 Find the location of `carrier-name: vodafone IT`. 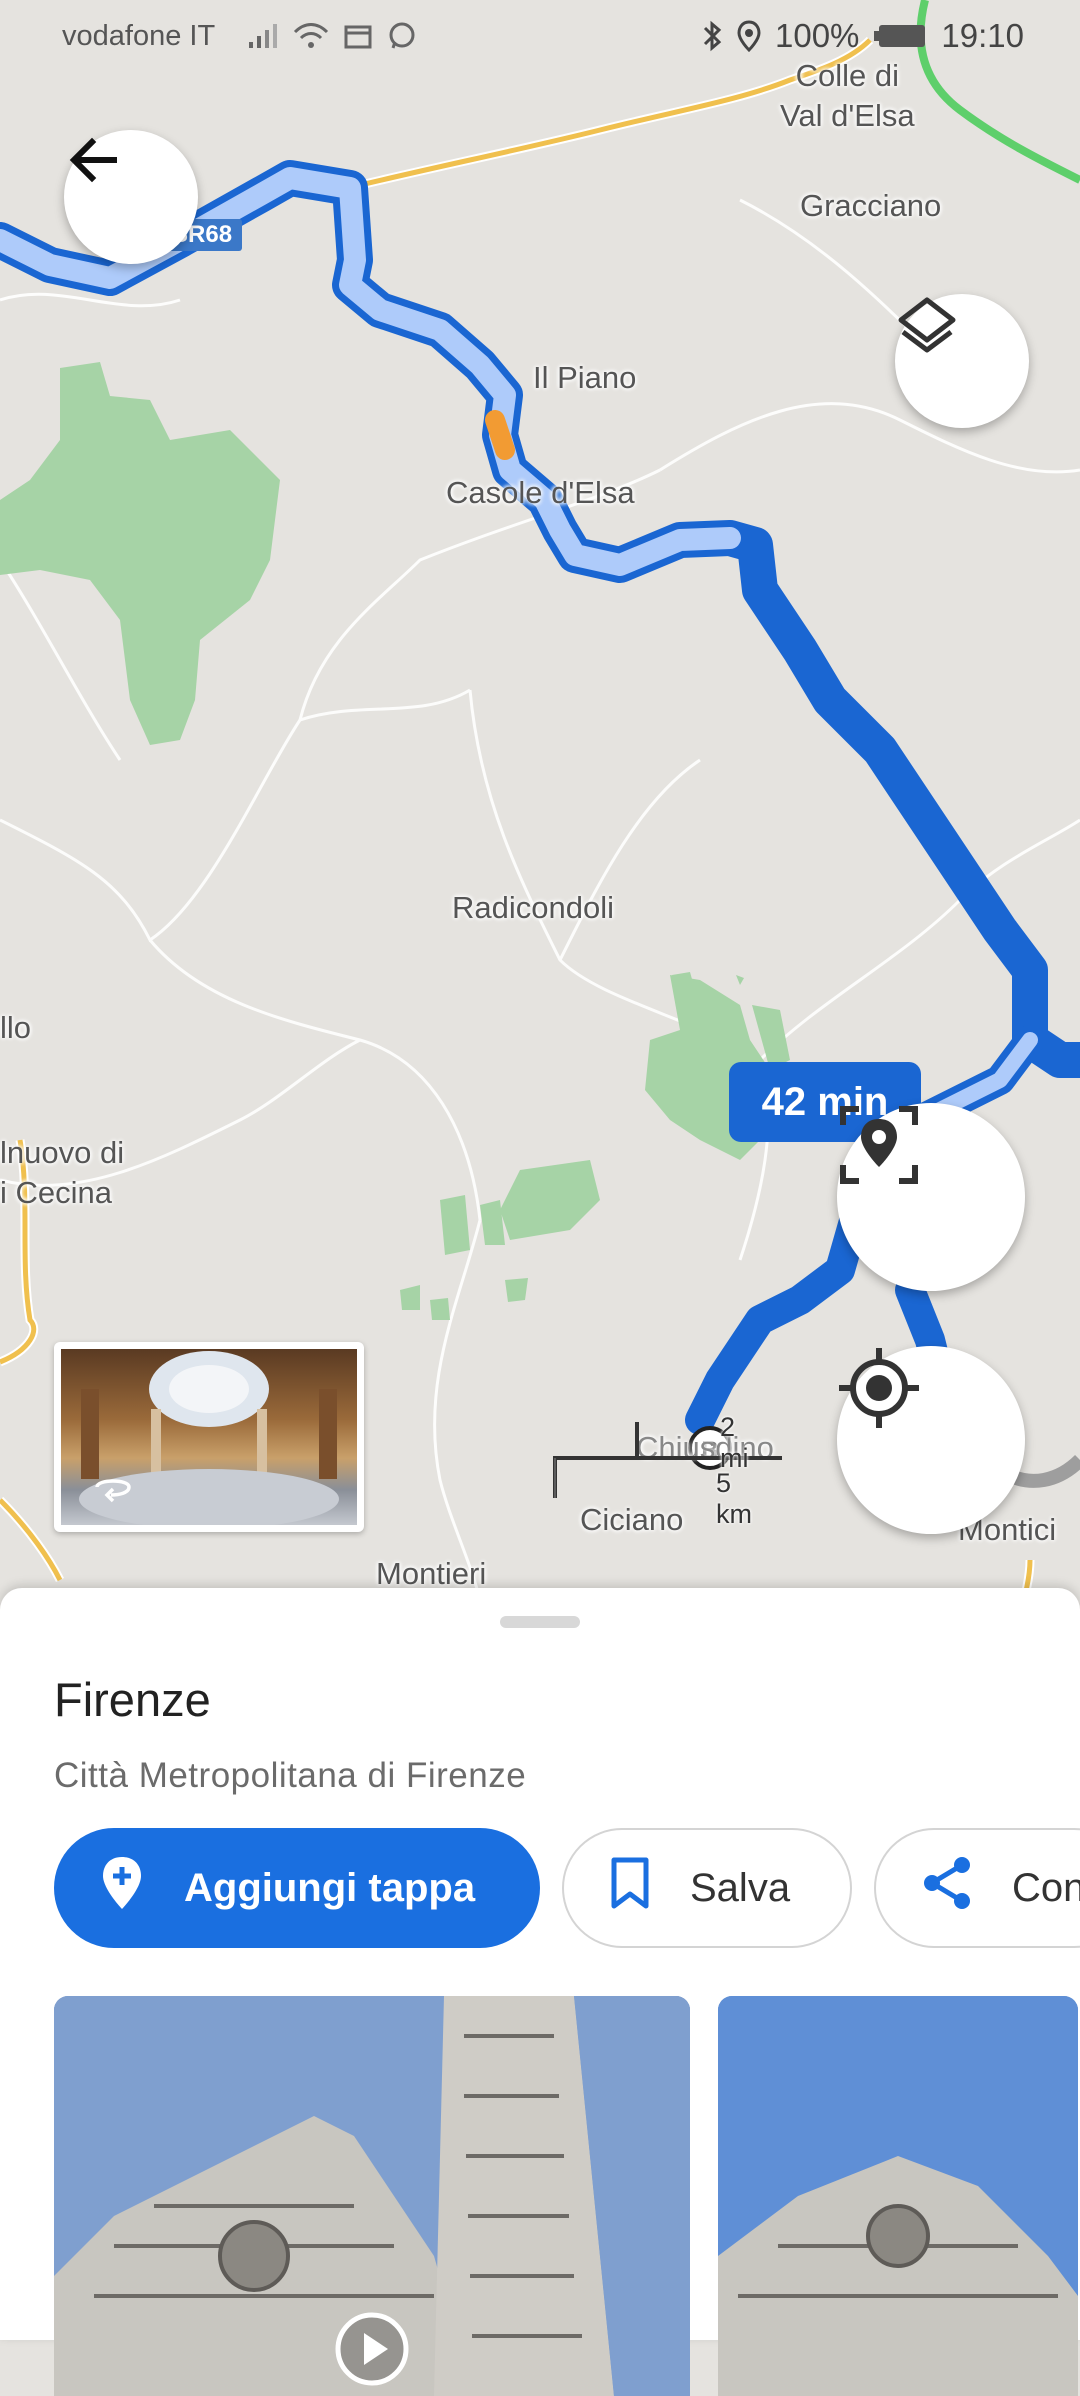

carrier-name: vodafone IT is located at coordinates (139, 35).